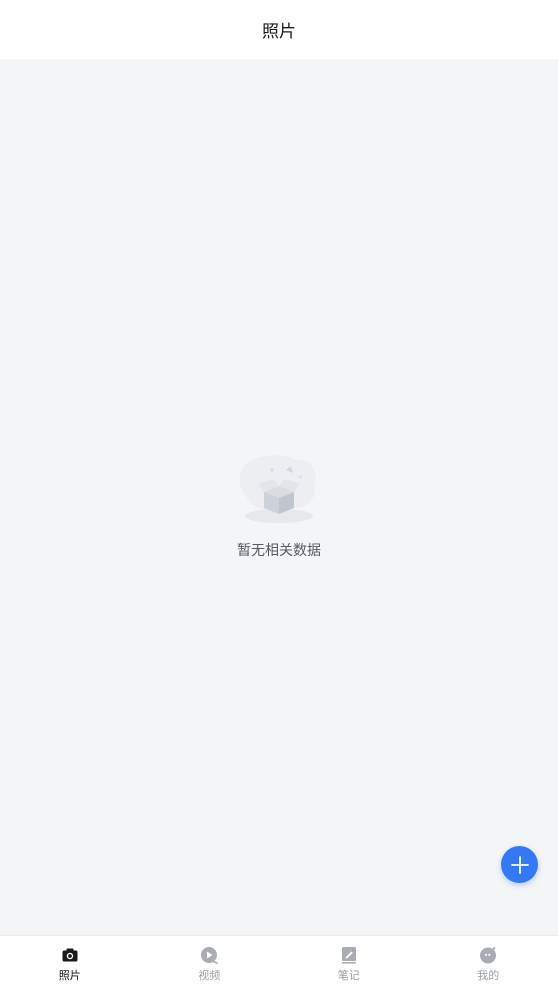 Image resolution: width=558 pixels, height=992 pixels. What do you see at coordinates (70, 955) in the screenshot?
I see `camera-icon` at bounding box center [70, 955].